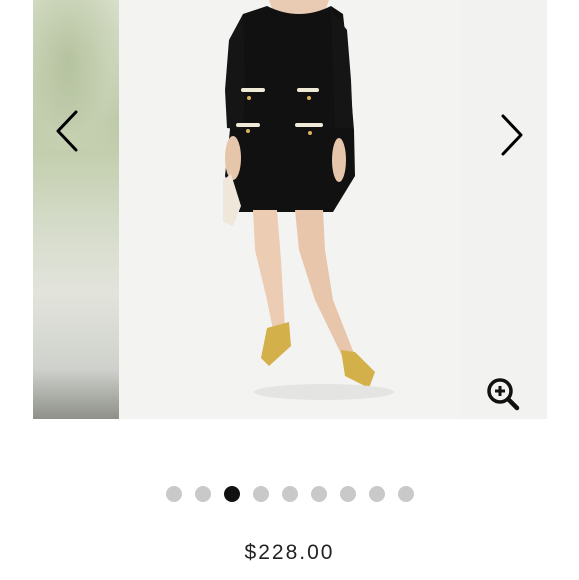 The height and width of the screenshot is (580, 579). What do you see at coordinates (289, 552) in the screenshot?
I see `product-price: $228.00` at bounding box center [289, 552].